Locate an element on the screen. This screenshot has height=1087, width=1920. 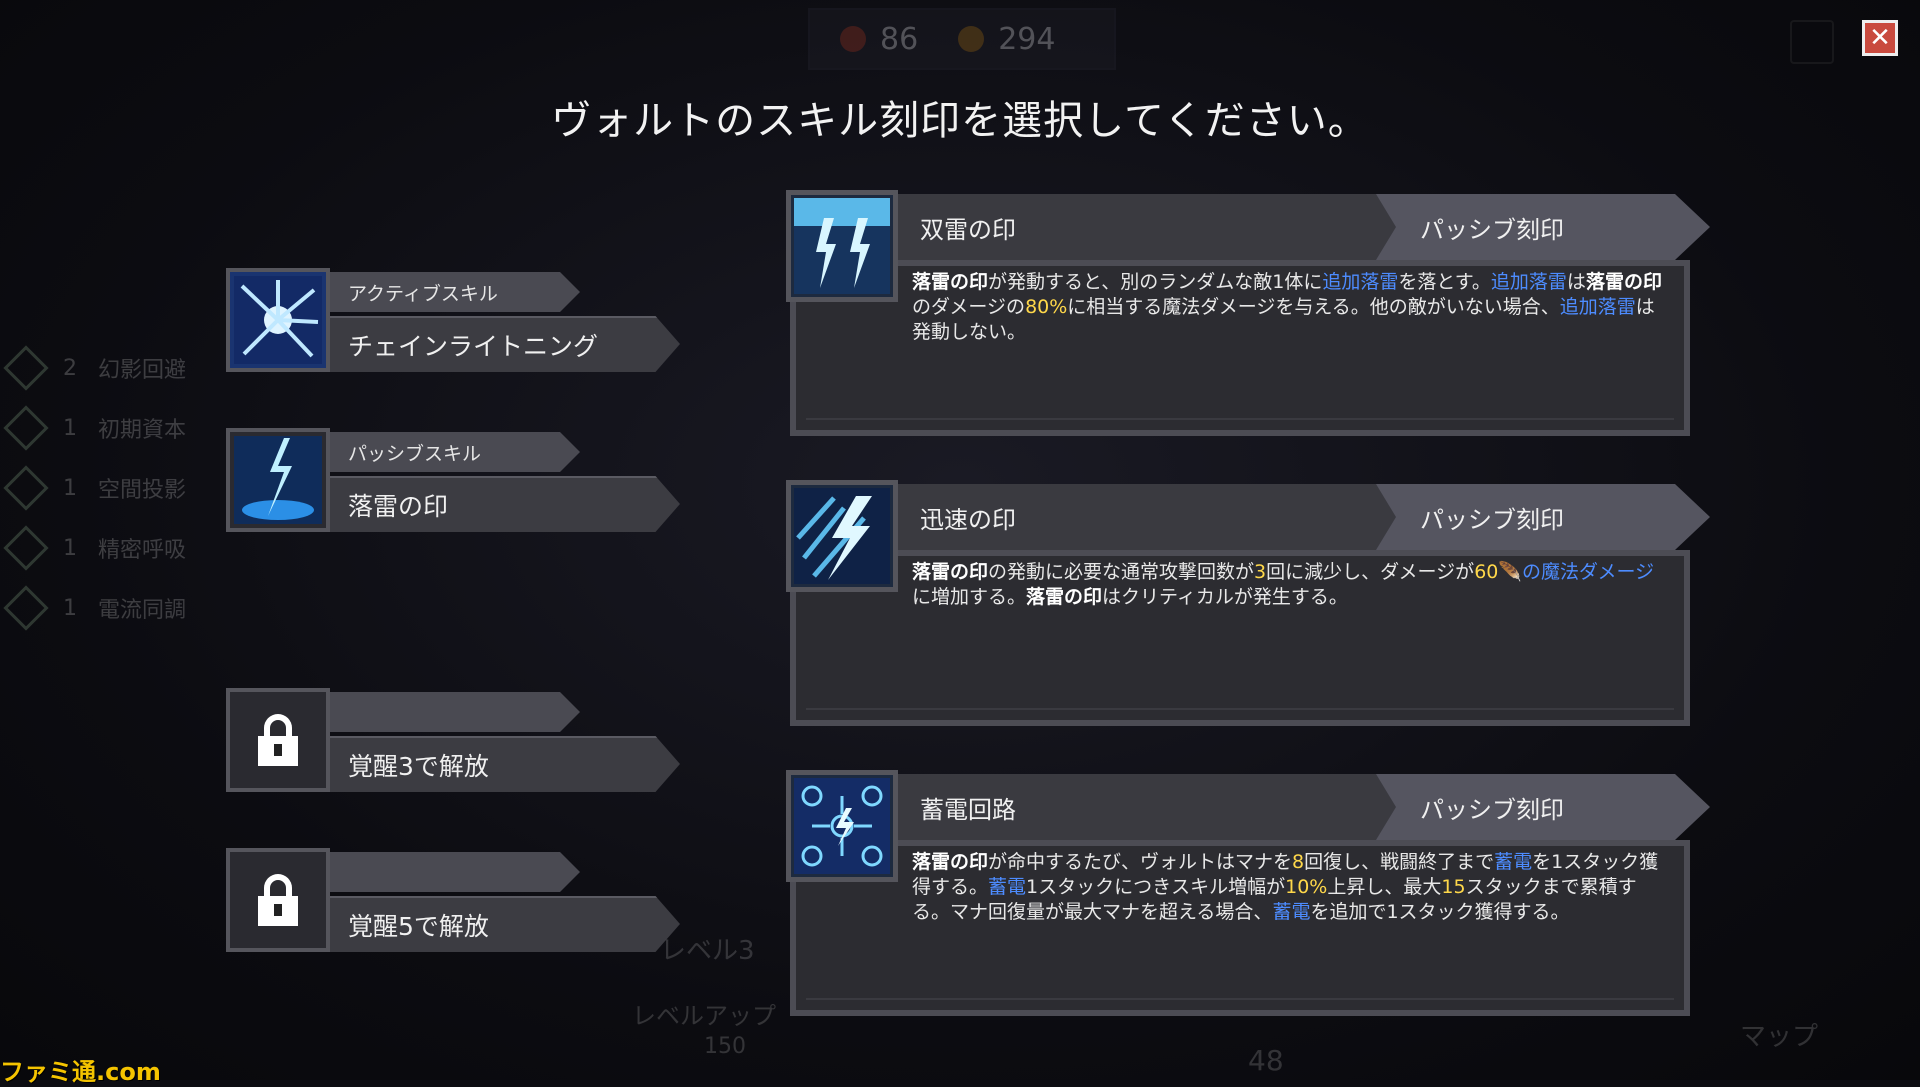
description-segment: が発動すると、別のランダムな敵1体に is located at coordinates (1155, 282).